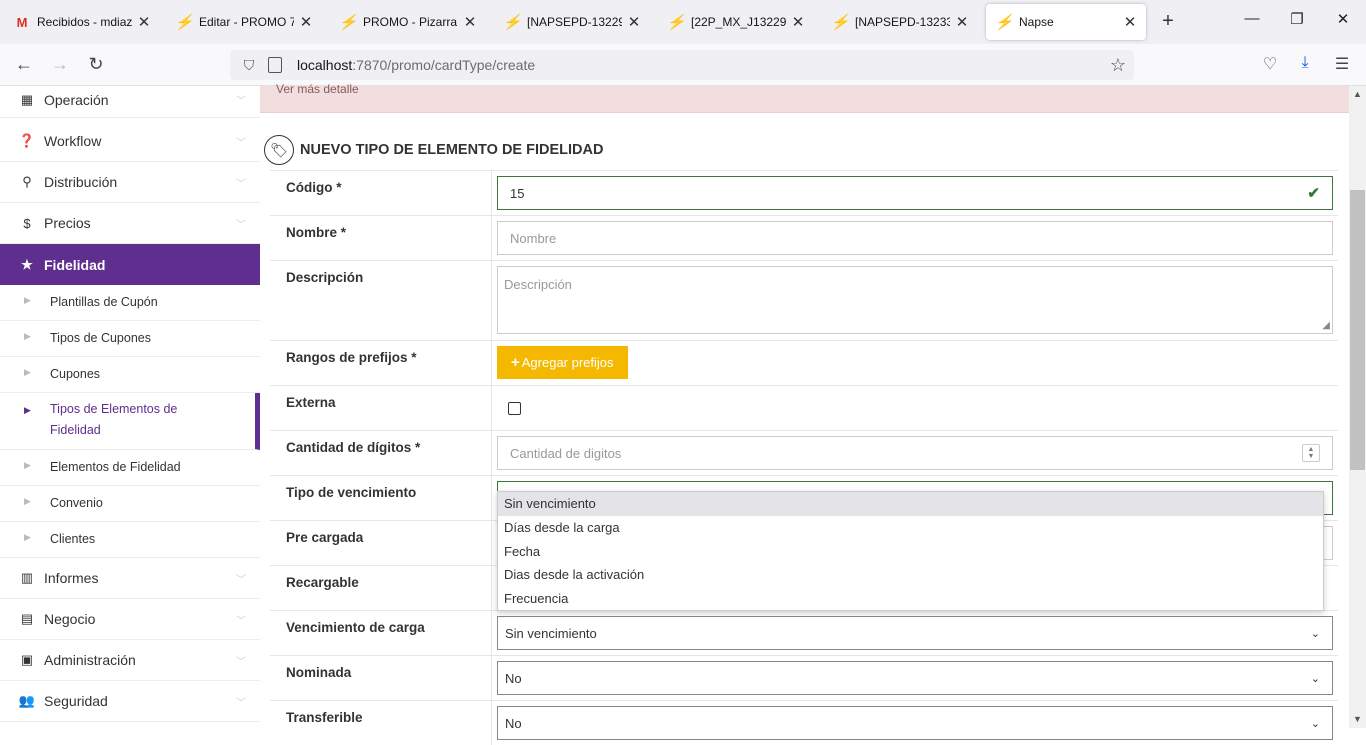 The image size is (1366, 745). I want to click on sidebar-item-administracion: ▣ Administración ﹀, so click(130, 660).